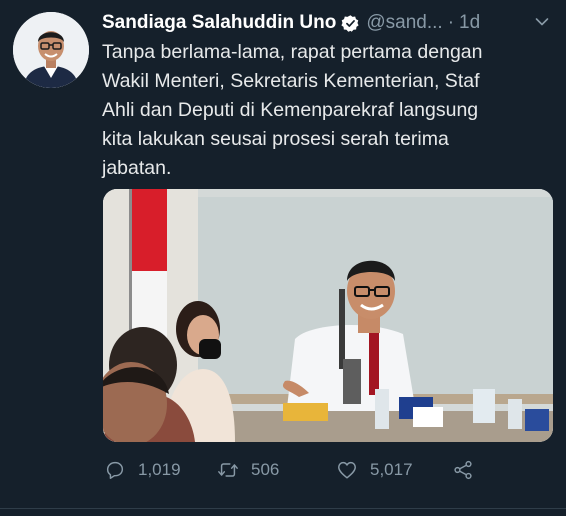  I want to click on chevron-down-icon, so click(542, 22).